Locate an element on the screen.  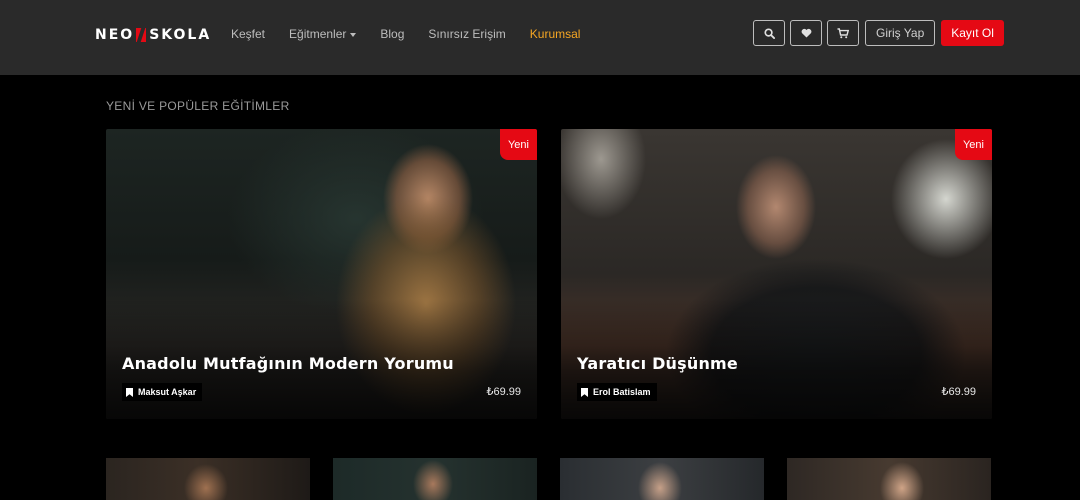
course-title: Anadolu Mutfağının Modern Yorumu is located at coordinates (288, 363).